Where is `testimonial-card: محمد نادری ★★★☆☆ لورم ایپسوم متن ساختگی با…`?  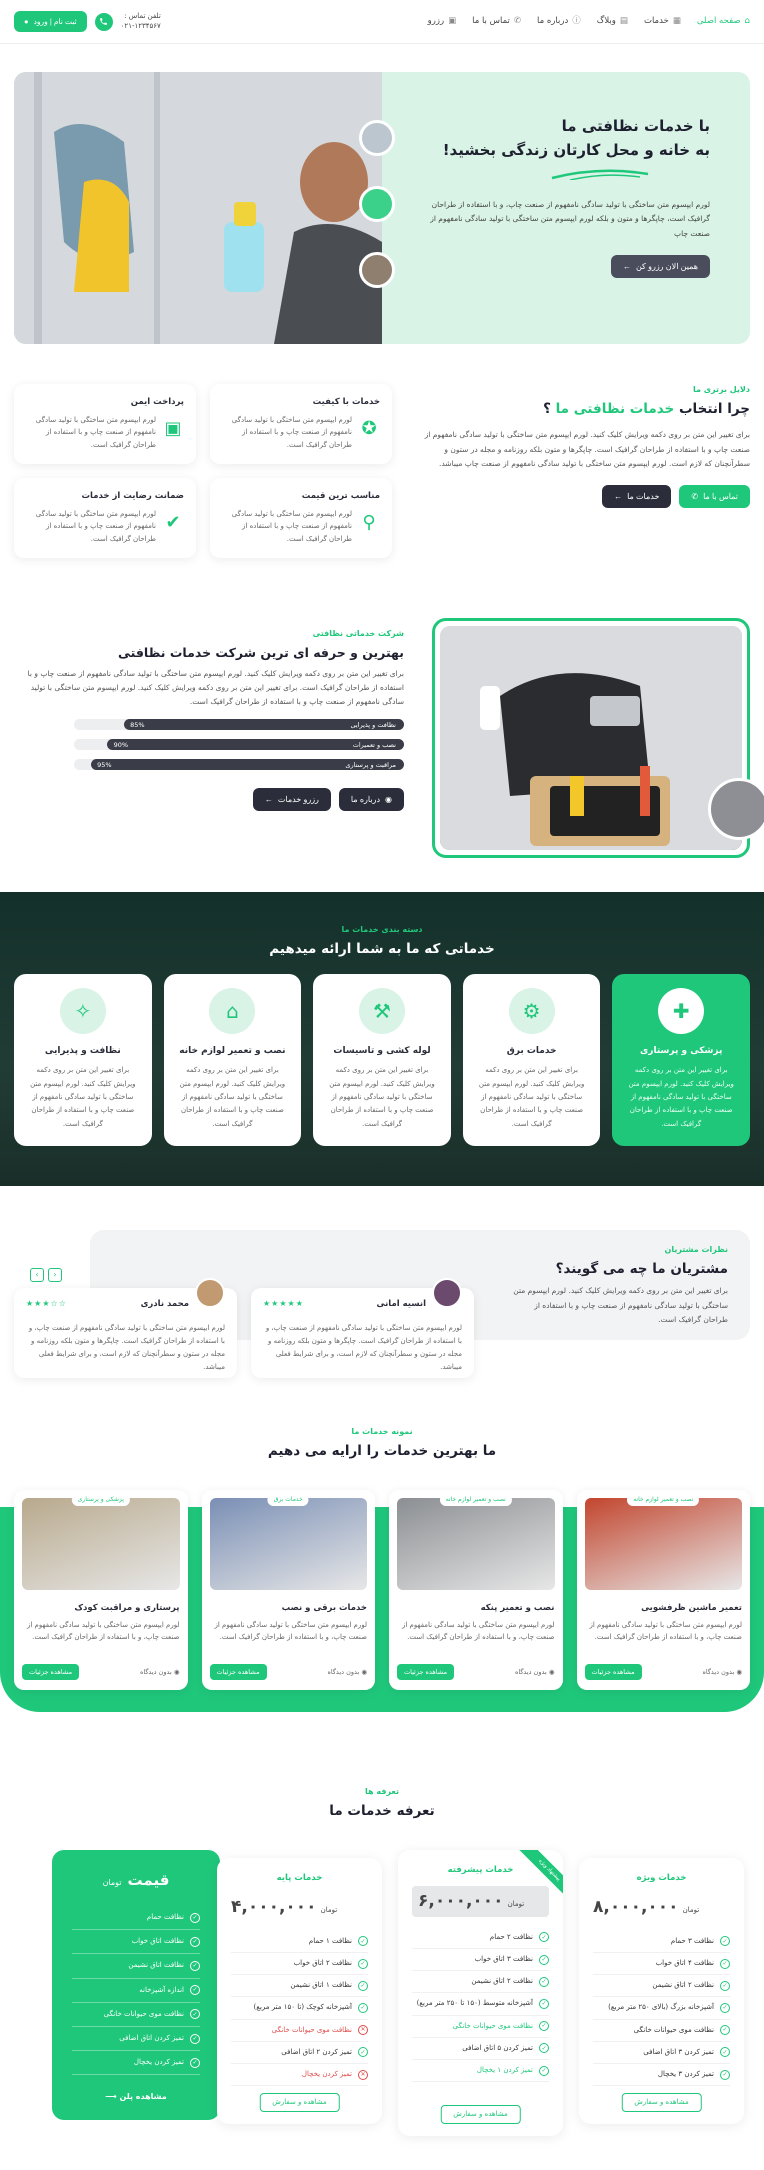 testimonial-card: محمد نادری ★★★☆☆ لورم ایپسوم متن ساختگی با… is located at coordinates (125, 1328).